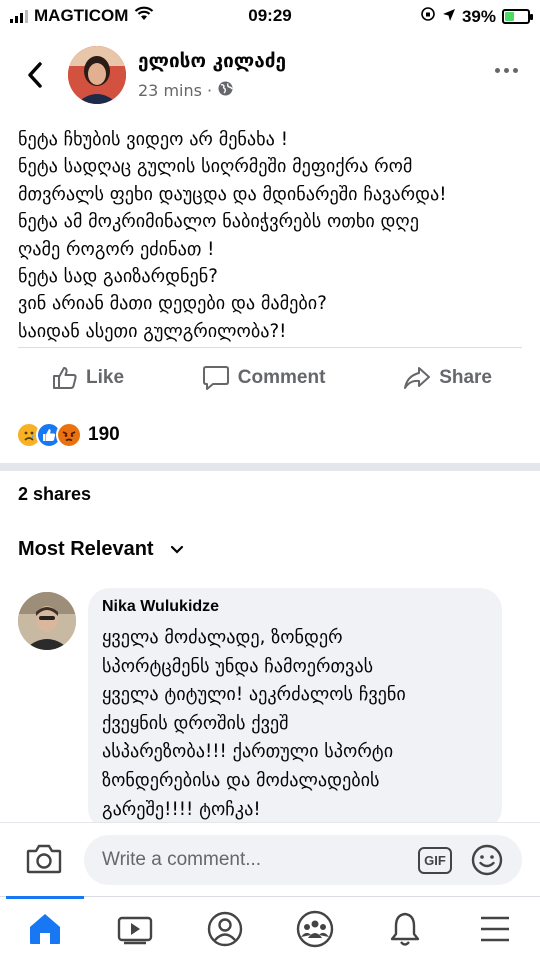 The image size is (540, 961). I want to click on post-text-line: ნეტა სად გაიზარდნენ?, so click(118, 277).